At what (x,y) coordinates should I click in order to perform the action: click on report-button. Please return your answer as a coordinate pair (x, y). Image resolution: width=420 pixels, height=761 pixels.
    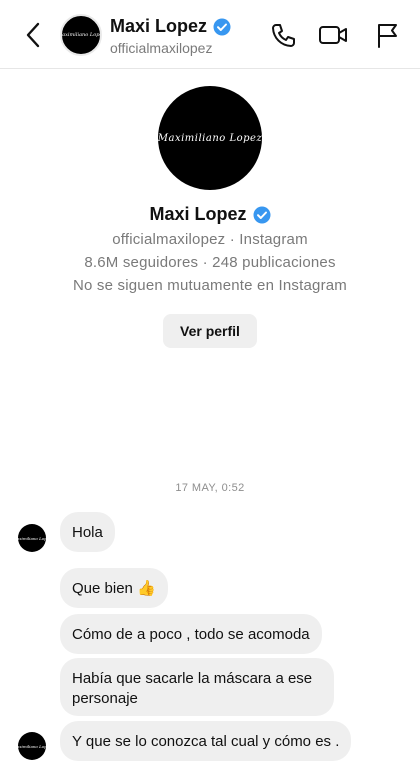
    Looking at the image, I should click on (387, 35).